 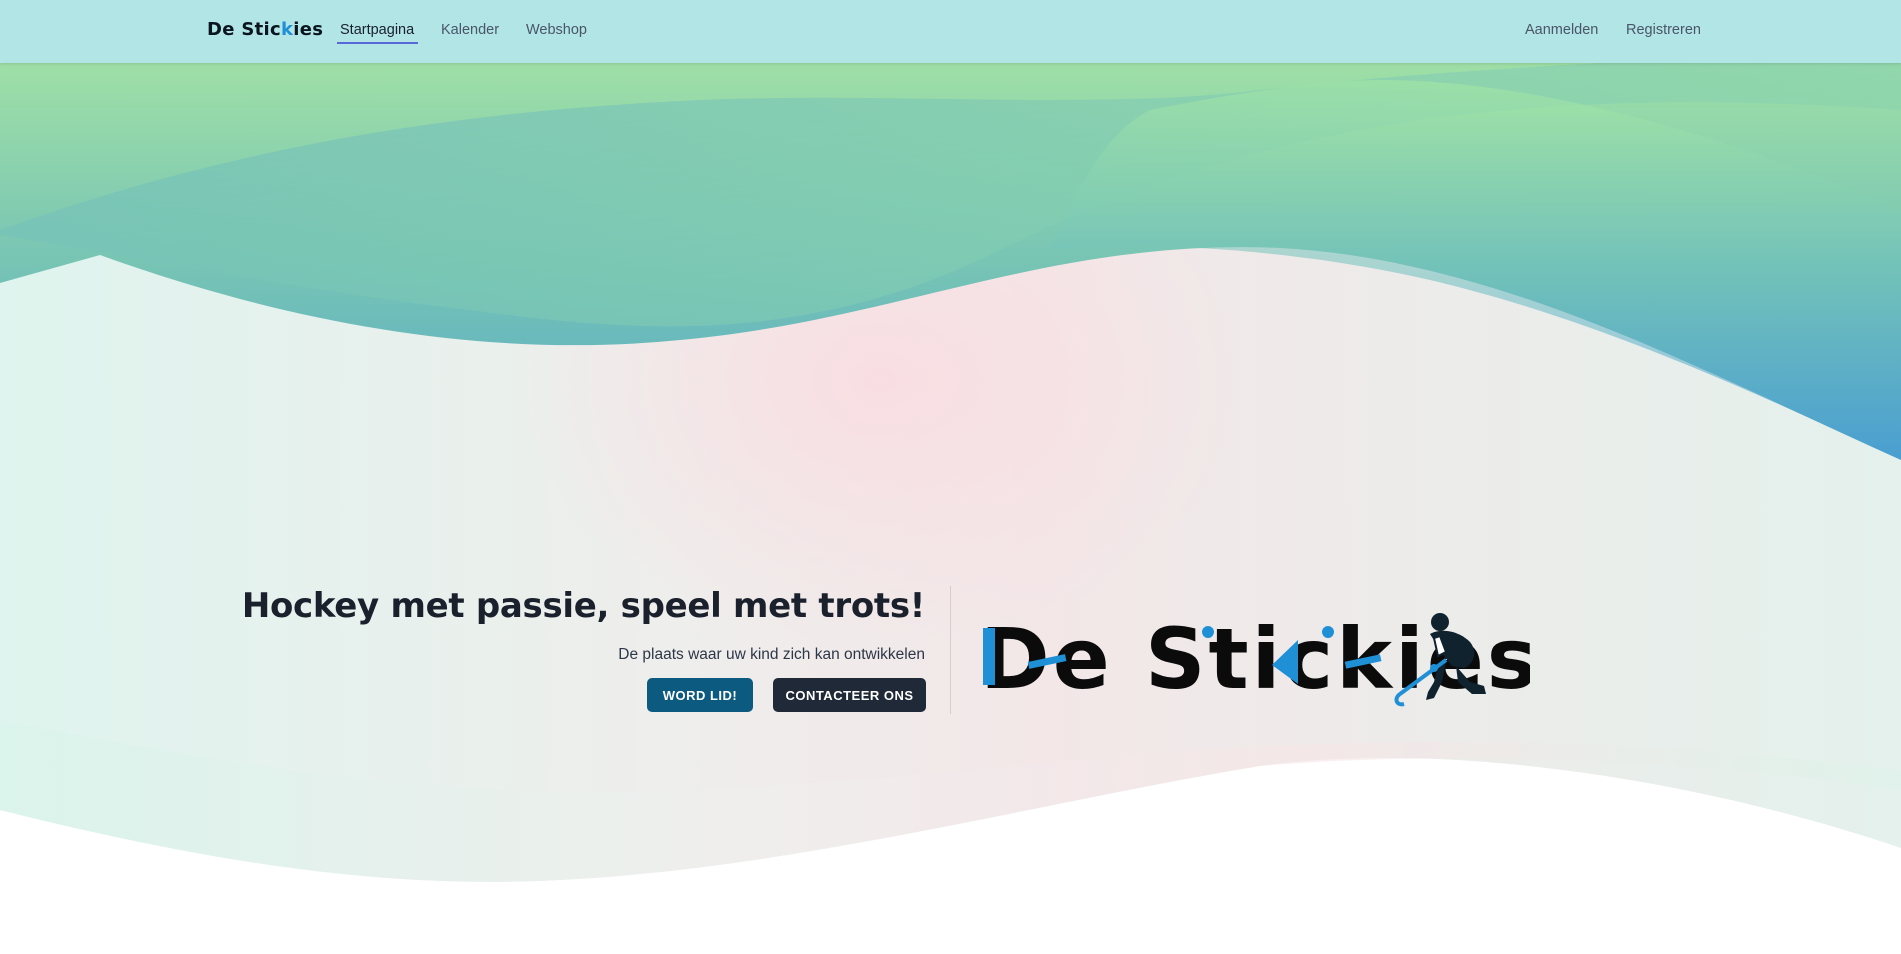 I want to click on hero-divider, so click(x=950, y=650).